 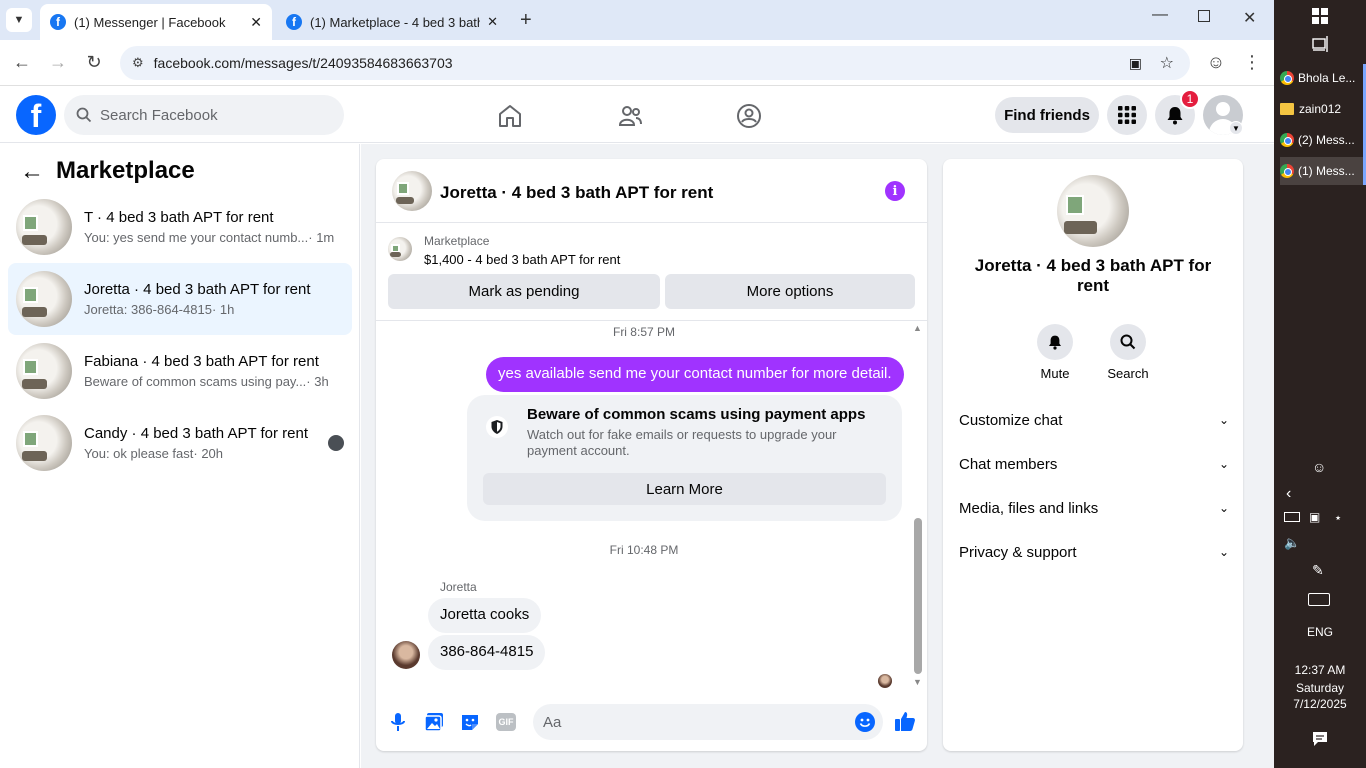 I want to click on chat-header: Joretta · 4 bed 3 bath APT for rent i, so click(x=651, y=191).